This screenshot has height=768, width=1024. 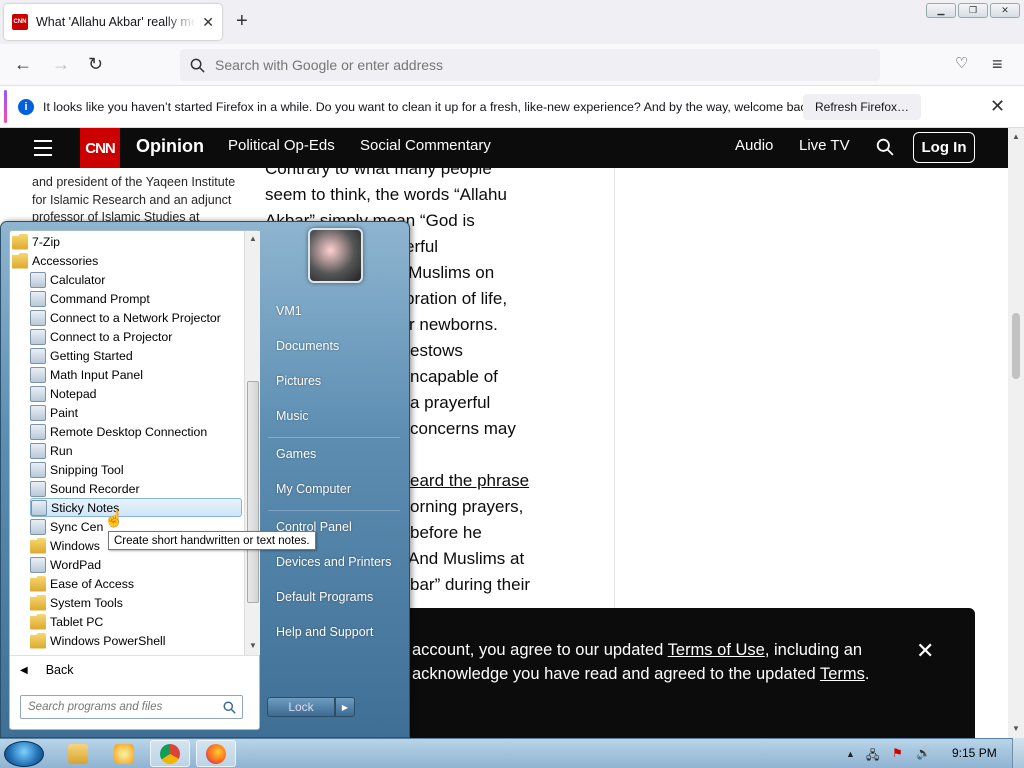 What do you see at coordinates (136, 469) in the screenshot?
I see `program-item: Snipping Tool` at bounding box center [136, 469].